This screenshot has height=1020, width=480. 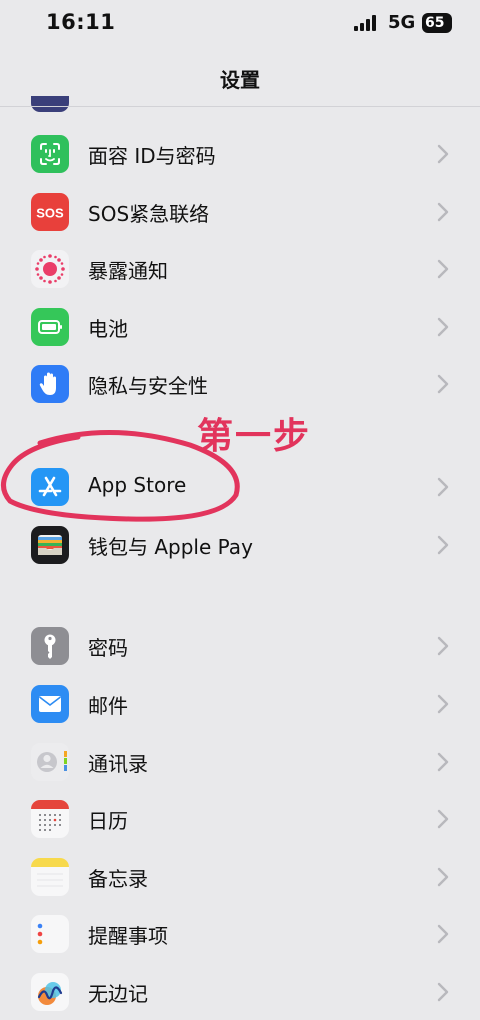 I want to click on settings-row-label: SOS紧急联络, so click(x=149, y=214).